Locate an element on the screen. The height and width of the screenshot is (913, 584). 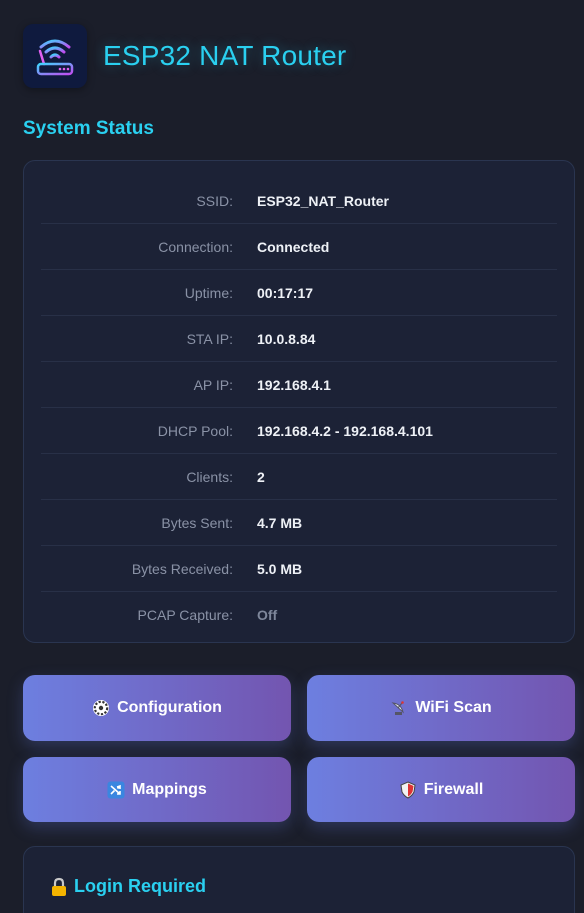
status-label: DHCP Pool: is located at coordinates (195, 430).